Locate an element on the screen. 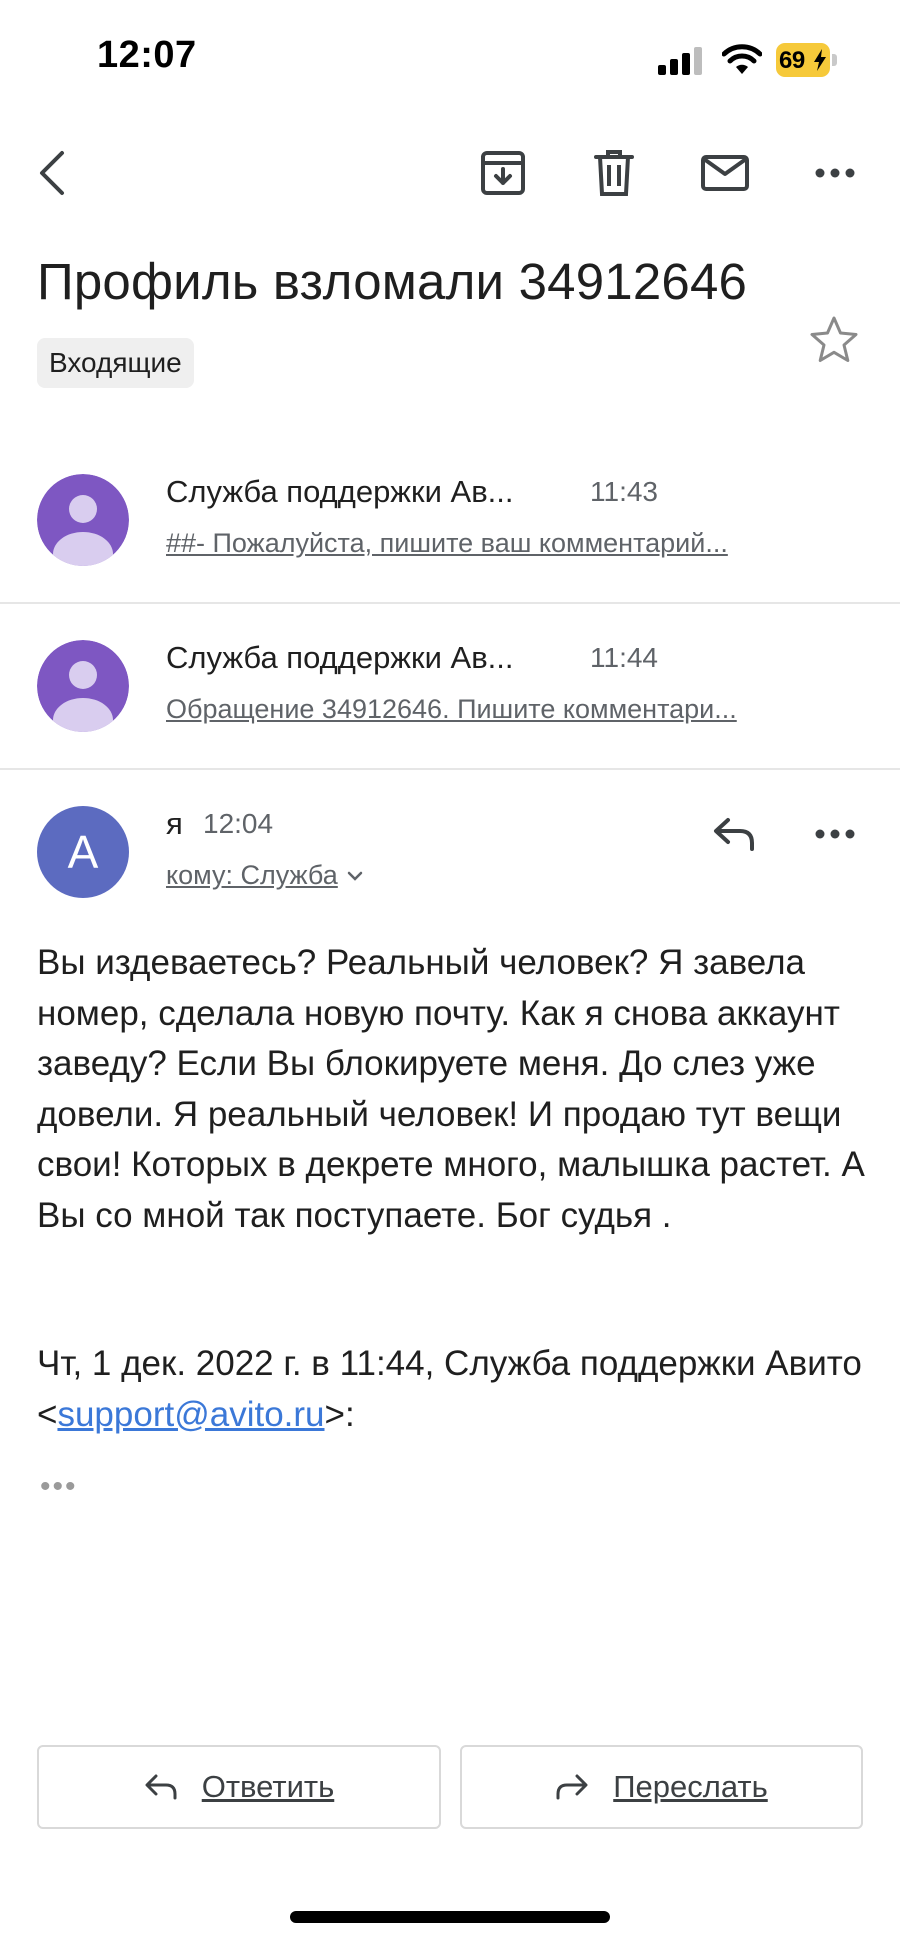 The width and height of the screenshot is (900, 1947). avatar-letter: A is located at coordinates (83, 852).